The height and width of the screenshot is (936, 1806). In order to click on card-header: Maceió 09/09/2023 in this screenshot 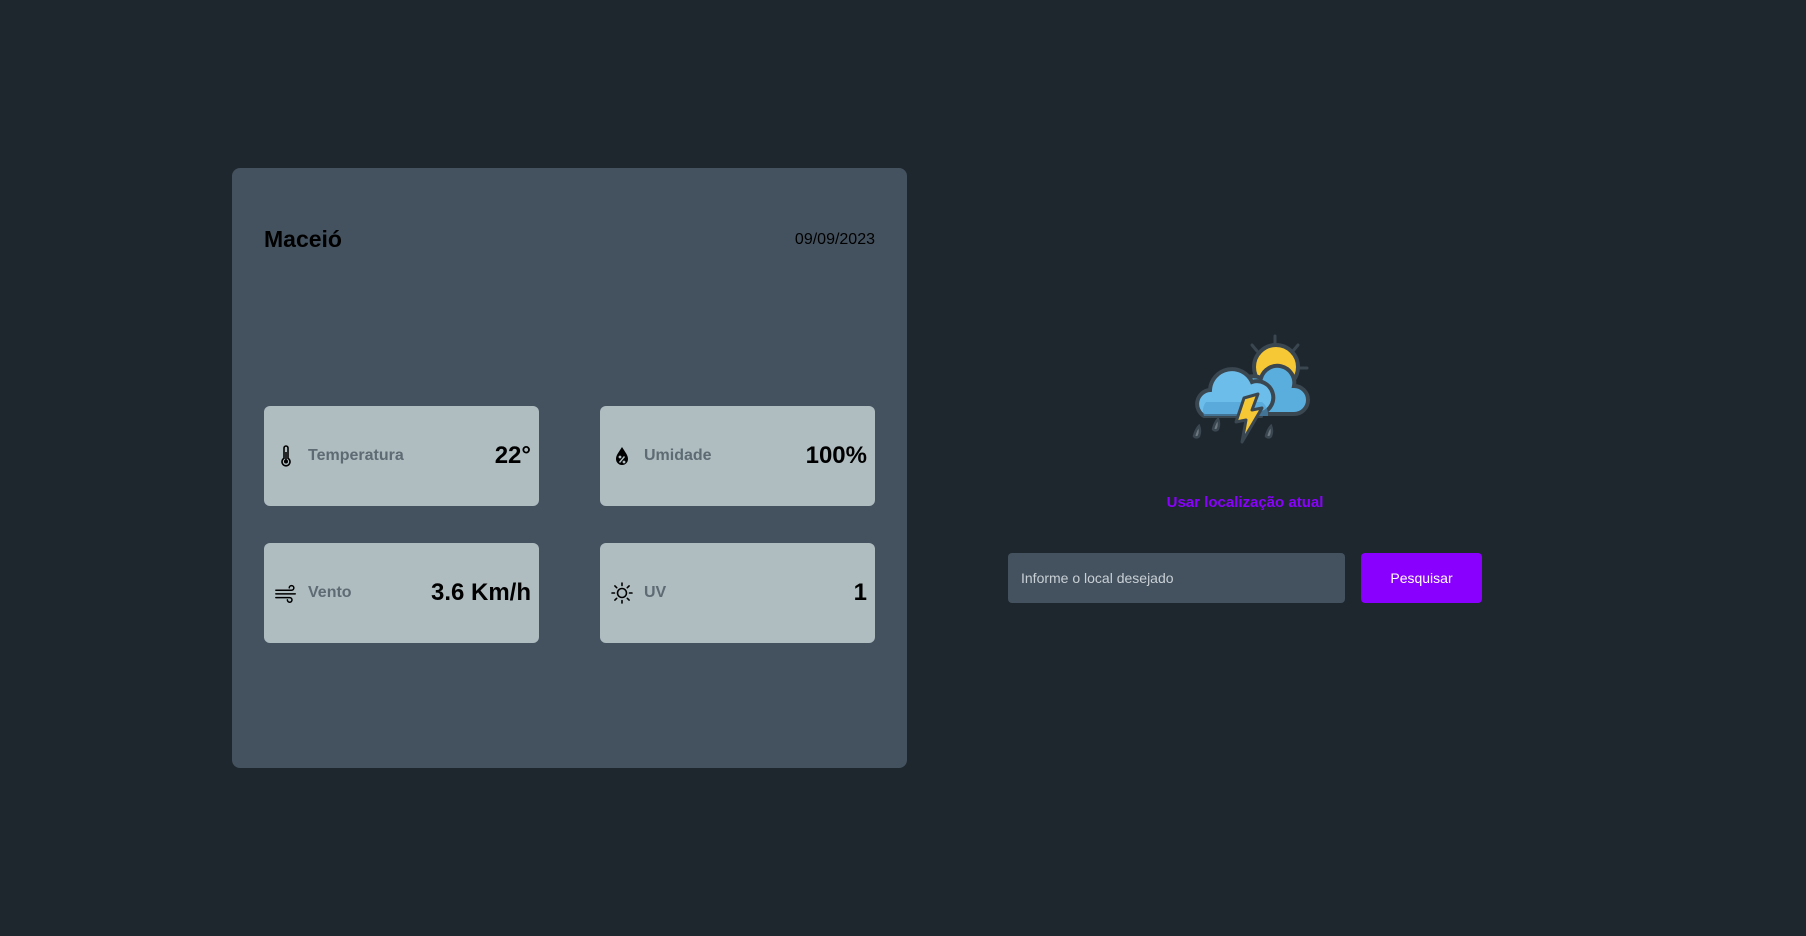, I will do `click(569, 239)`.